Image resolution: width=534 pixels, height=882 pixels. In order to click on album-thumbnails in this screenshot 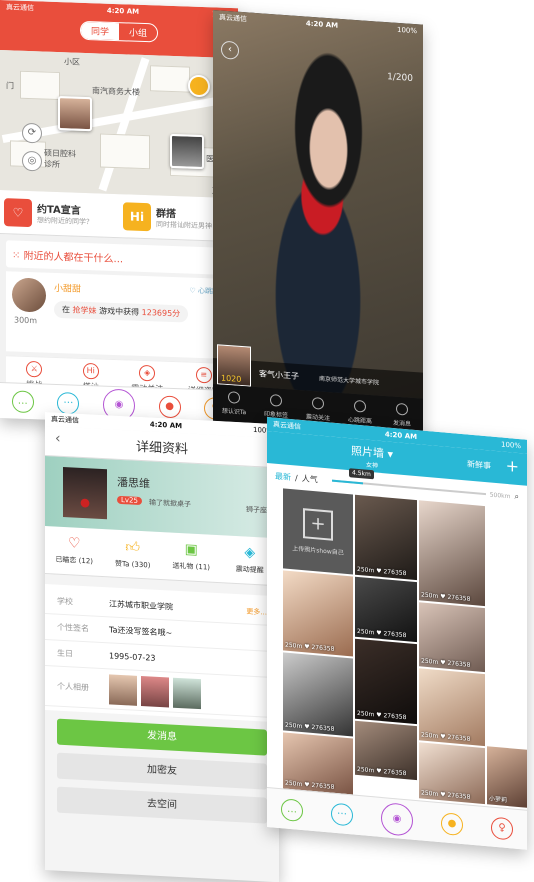, I will do `click(155, 691)`.